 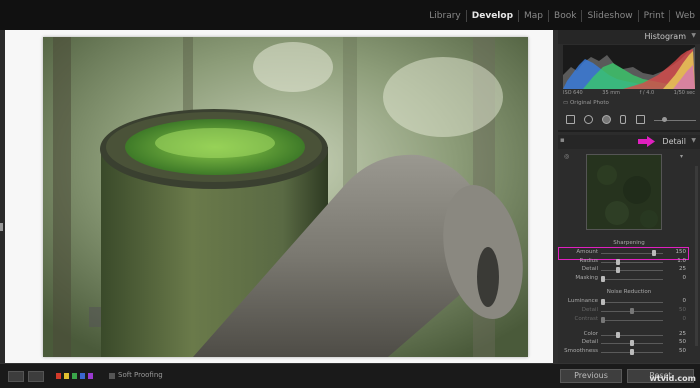 What do you see at coordinates (603, 278) in the screenshot?
I see `sharpen-masking-slider-knob` at bounding box center [603, 278].